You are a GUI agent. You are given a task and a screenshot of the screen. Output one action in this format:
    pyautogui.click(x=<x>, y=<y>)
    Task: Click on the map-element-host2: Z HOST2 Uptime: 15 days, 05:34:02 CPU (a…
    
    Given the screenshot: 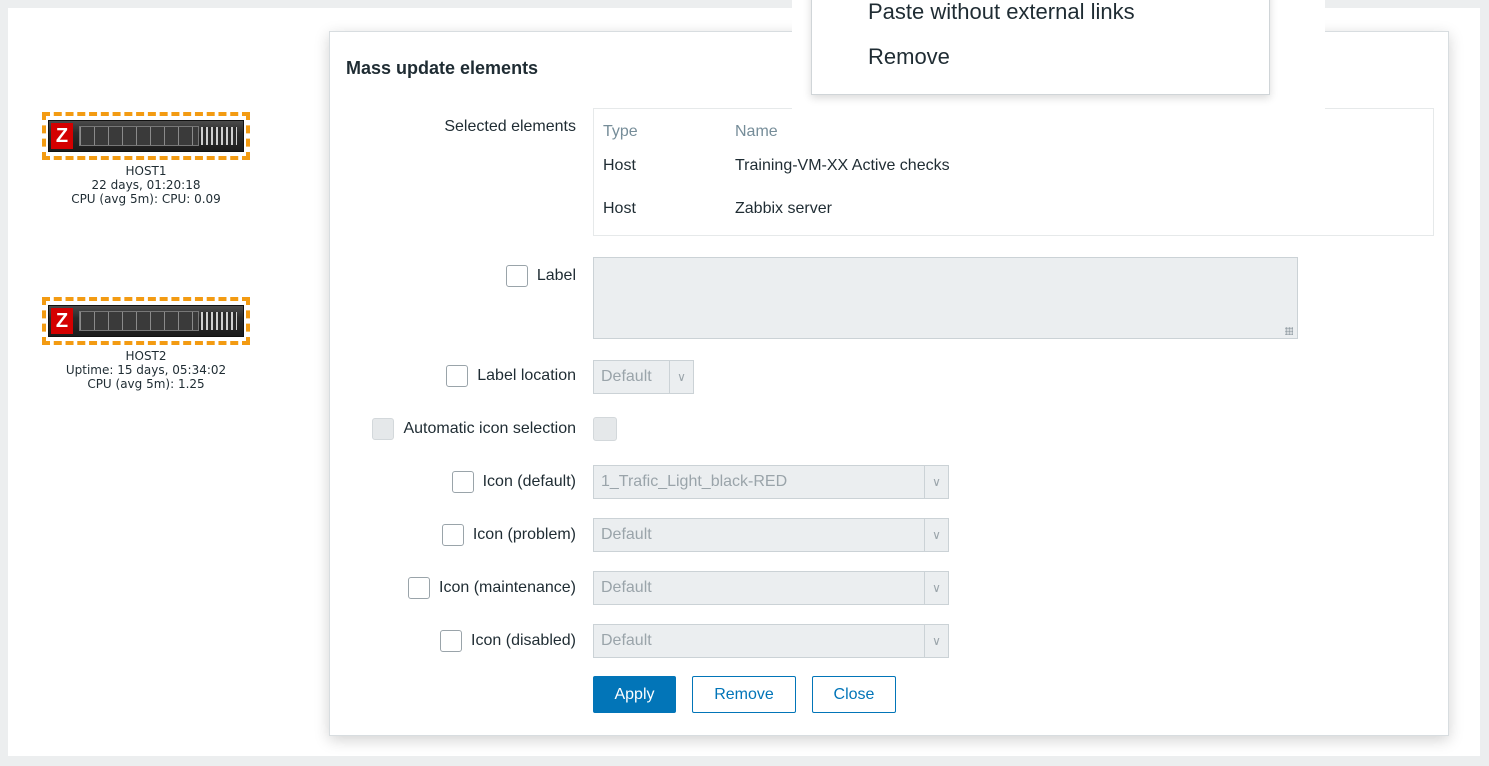 What is the action you would take?
    pyautogui.click(x=146, y=344)
    